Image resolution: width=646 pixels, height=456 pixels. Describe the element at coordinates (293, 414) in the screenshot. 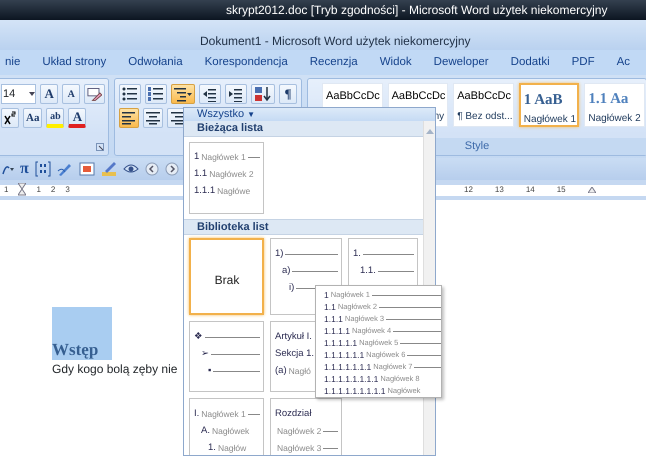

I see `list-marker: Rozdział` at that location.